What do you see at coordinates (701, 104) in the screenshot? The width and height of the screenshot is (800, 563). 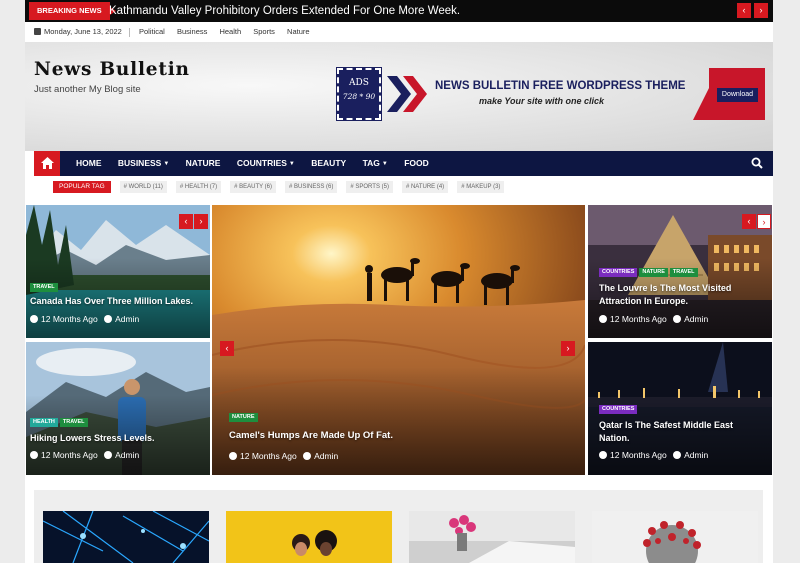 I see `ad-decoration` at bounding box center [701, 104].